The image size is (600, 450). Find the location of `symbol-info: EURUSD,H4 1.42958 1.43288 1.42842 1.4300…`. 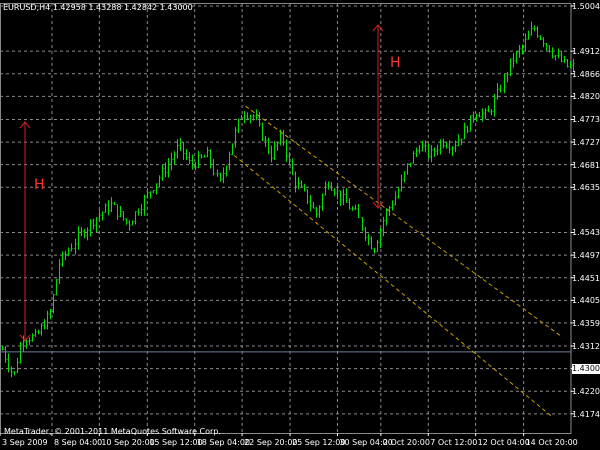

symbol-info: EURUSD,H4 1.42958 1.43288 1.42842 1.4300… is located at coordinates (98, 7).